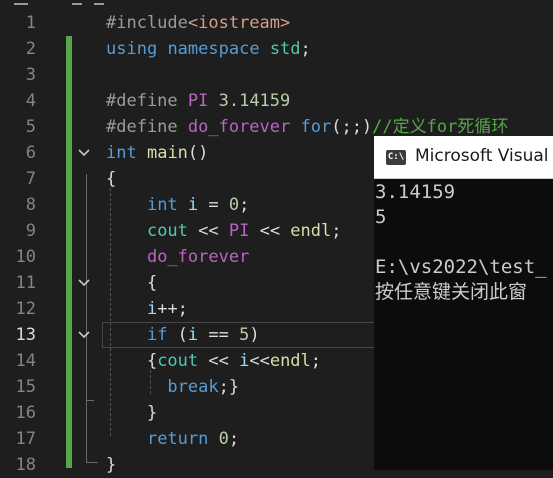 This screenshot has height=478, width=553. I want to click on code-token: <iostream>, so click(239, 23).